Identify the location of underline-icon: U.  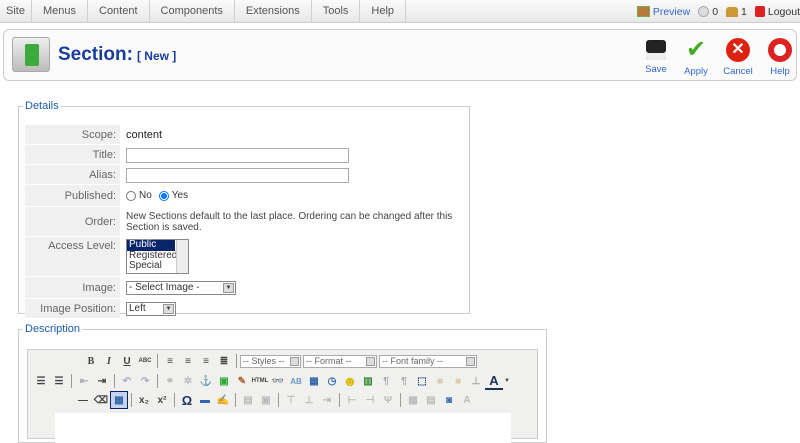
(127, 361).